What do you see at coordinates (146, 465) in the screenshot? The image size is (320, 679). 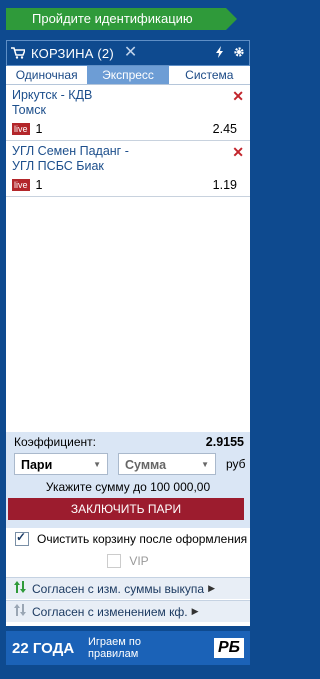 I see `amount-placeholder: Сумма` at bounding box center [146, 465].